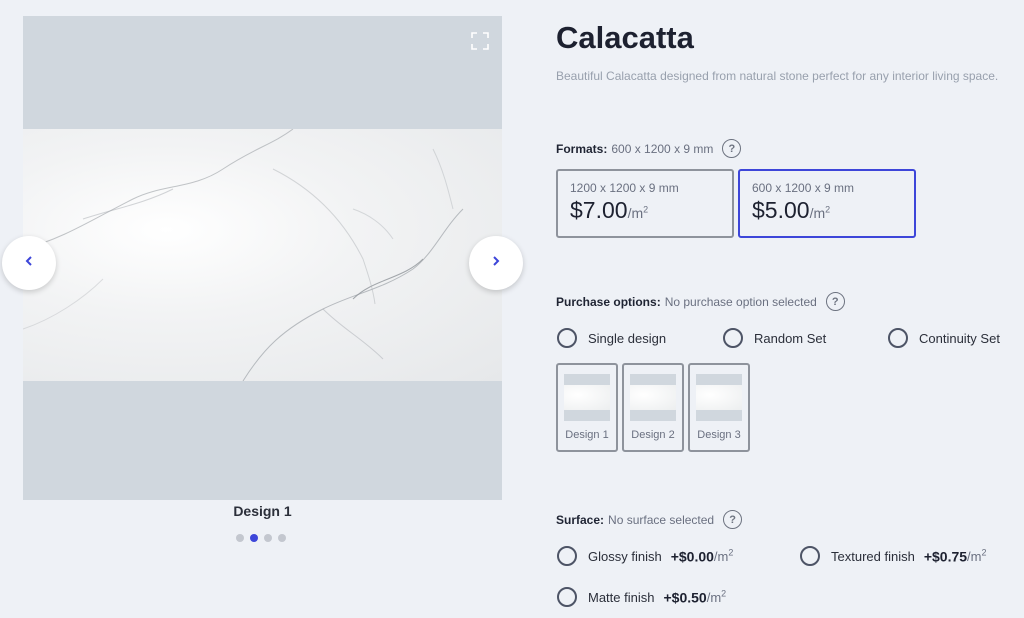 This screenshot has height=618, width=1024. What do you see at coordinates (580, 519) in the screenshot?
I see `surface-heading: Surface:` at bounding box center [580, 519].